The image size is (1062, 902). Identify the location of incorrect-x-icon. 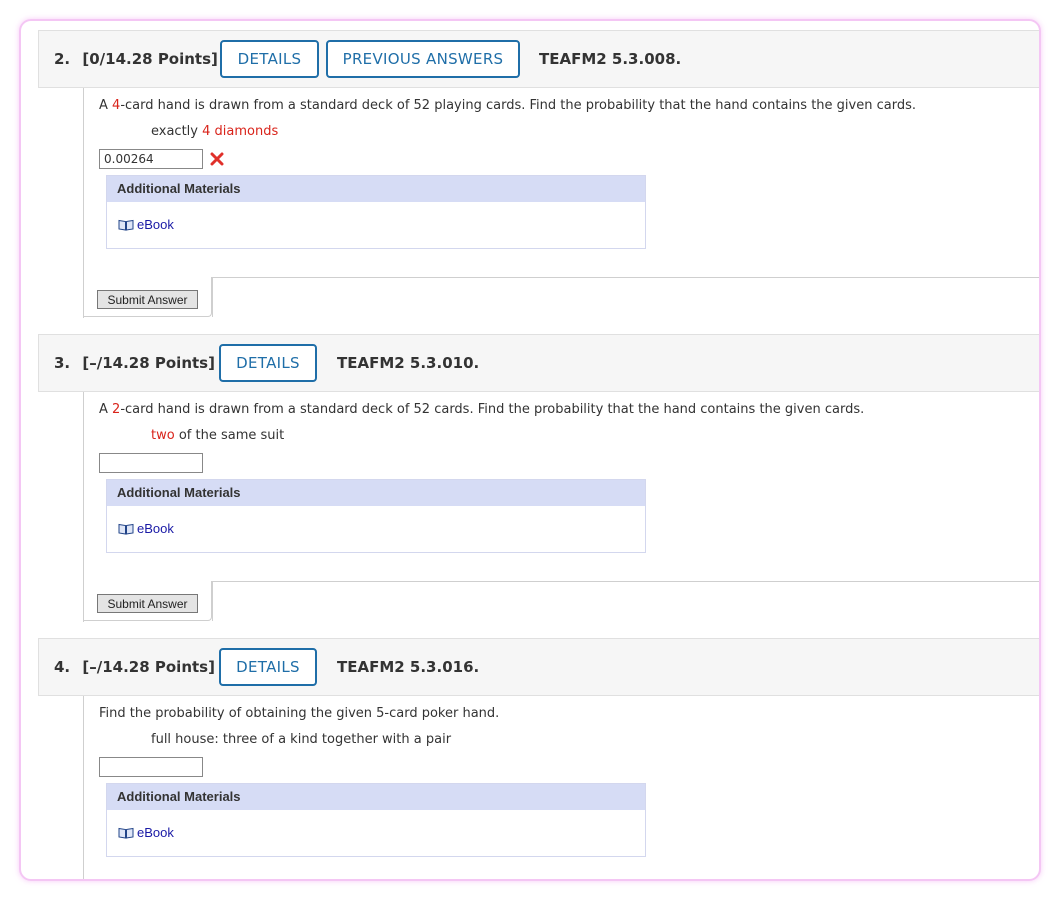
(217, 159).